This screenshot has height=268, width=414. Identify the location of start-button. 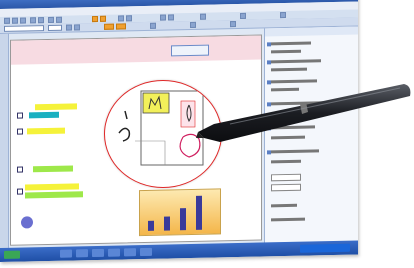
(12, 254).